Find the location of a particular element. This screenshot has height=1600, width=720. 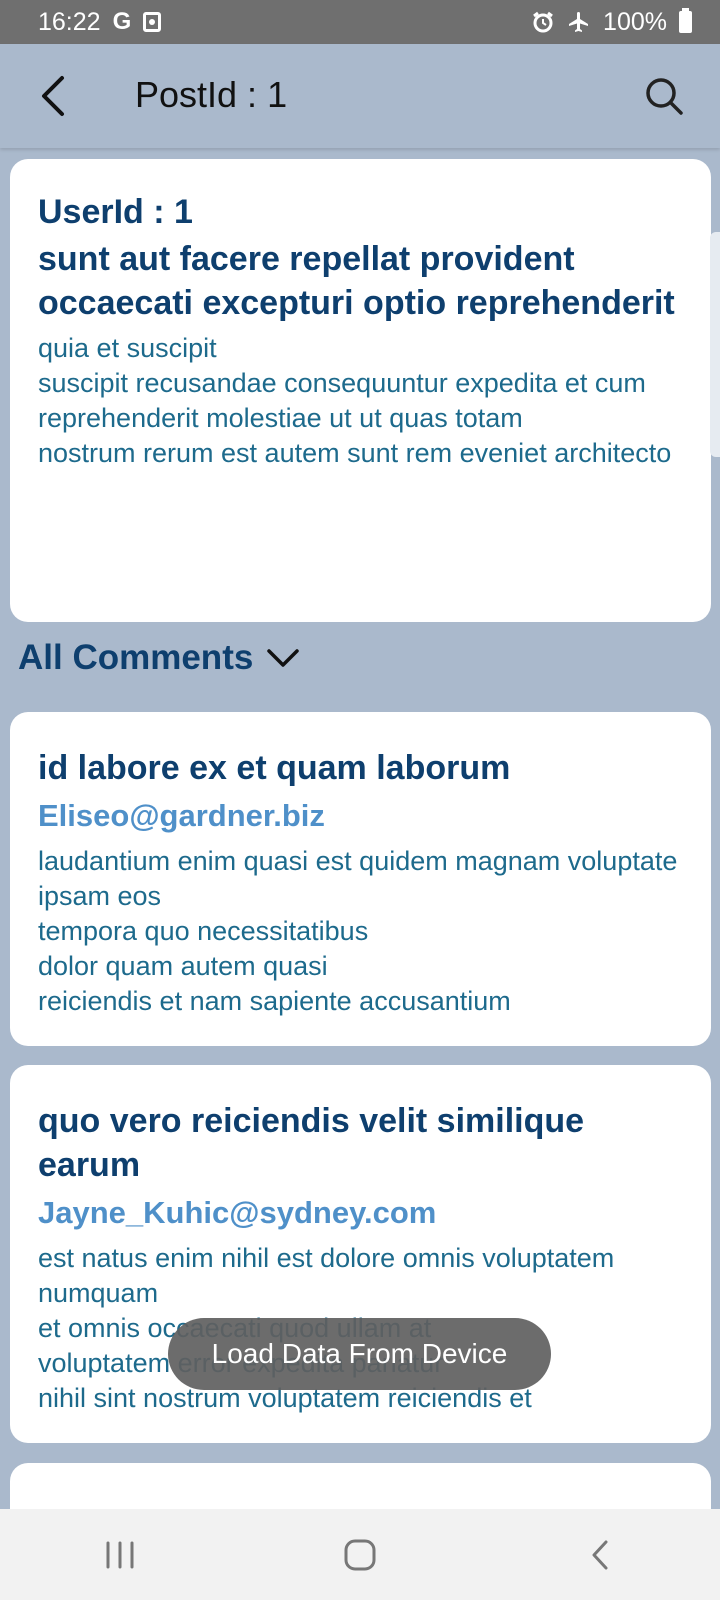

scrollbar is located at coordinates (715, 344).